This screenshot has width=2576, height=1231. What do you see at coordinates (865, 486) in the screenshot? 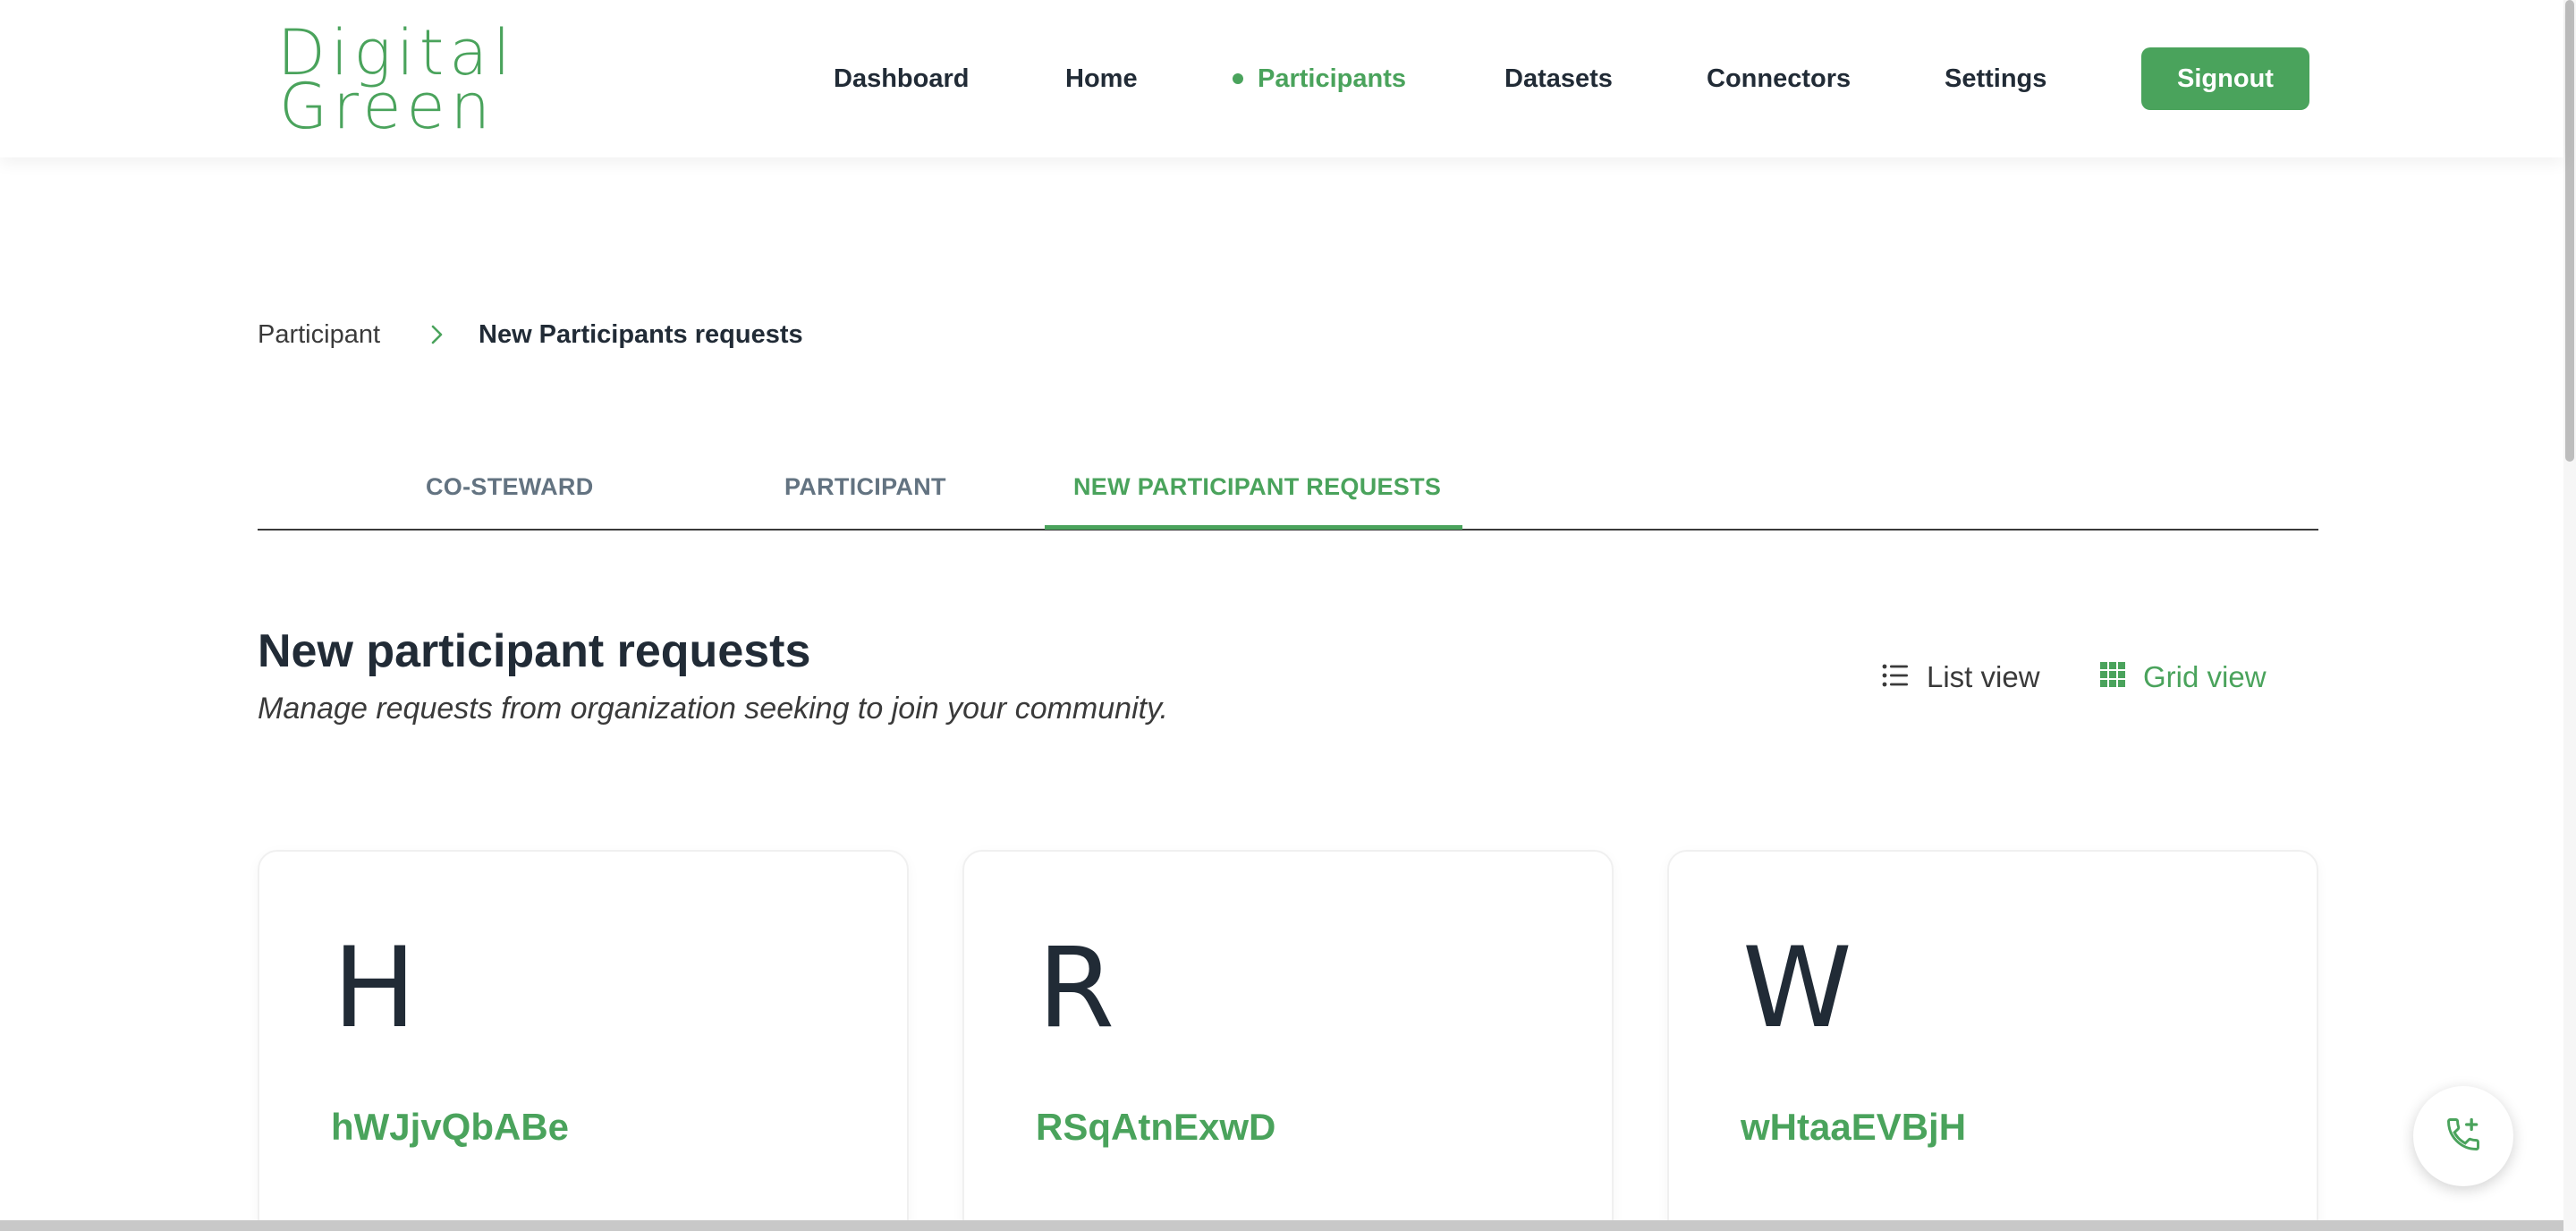
I see `tab-participant: PARTICIPANT` at bounding box center [865, 486].